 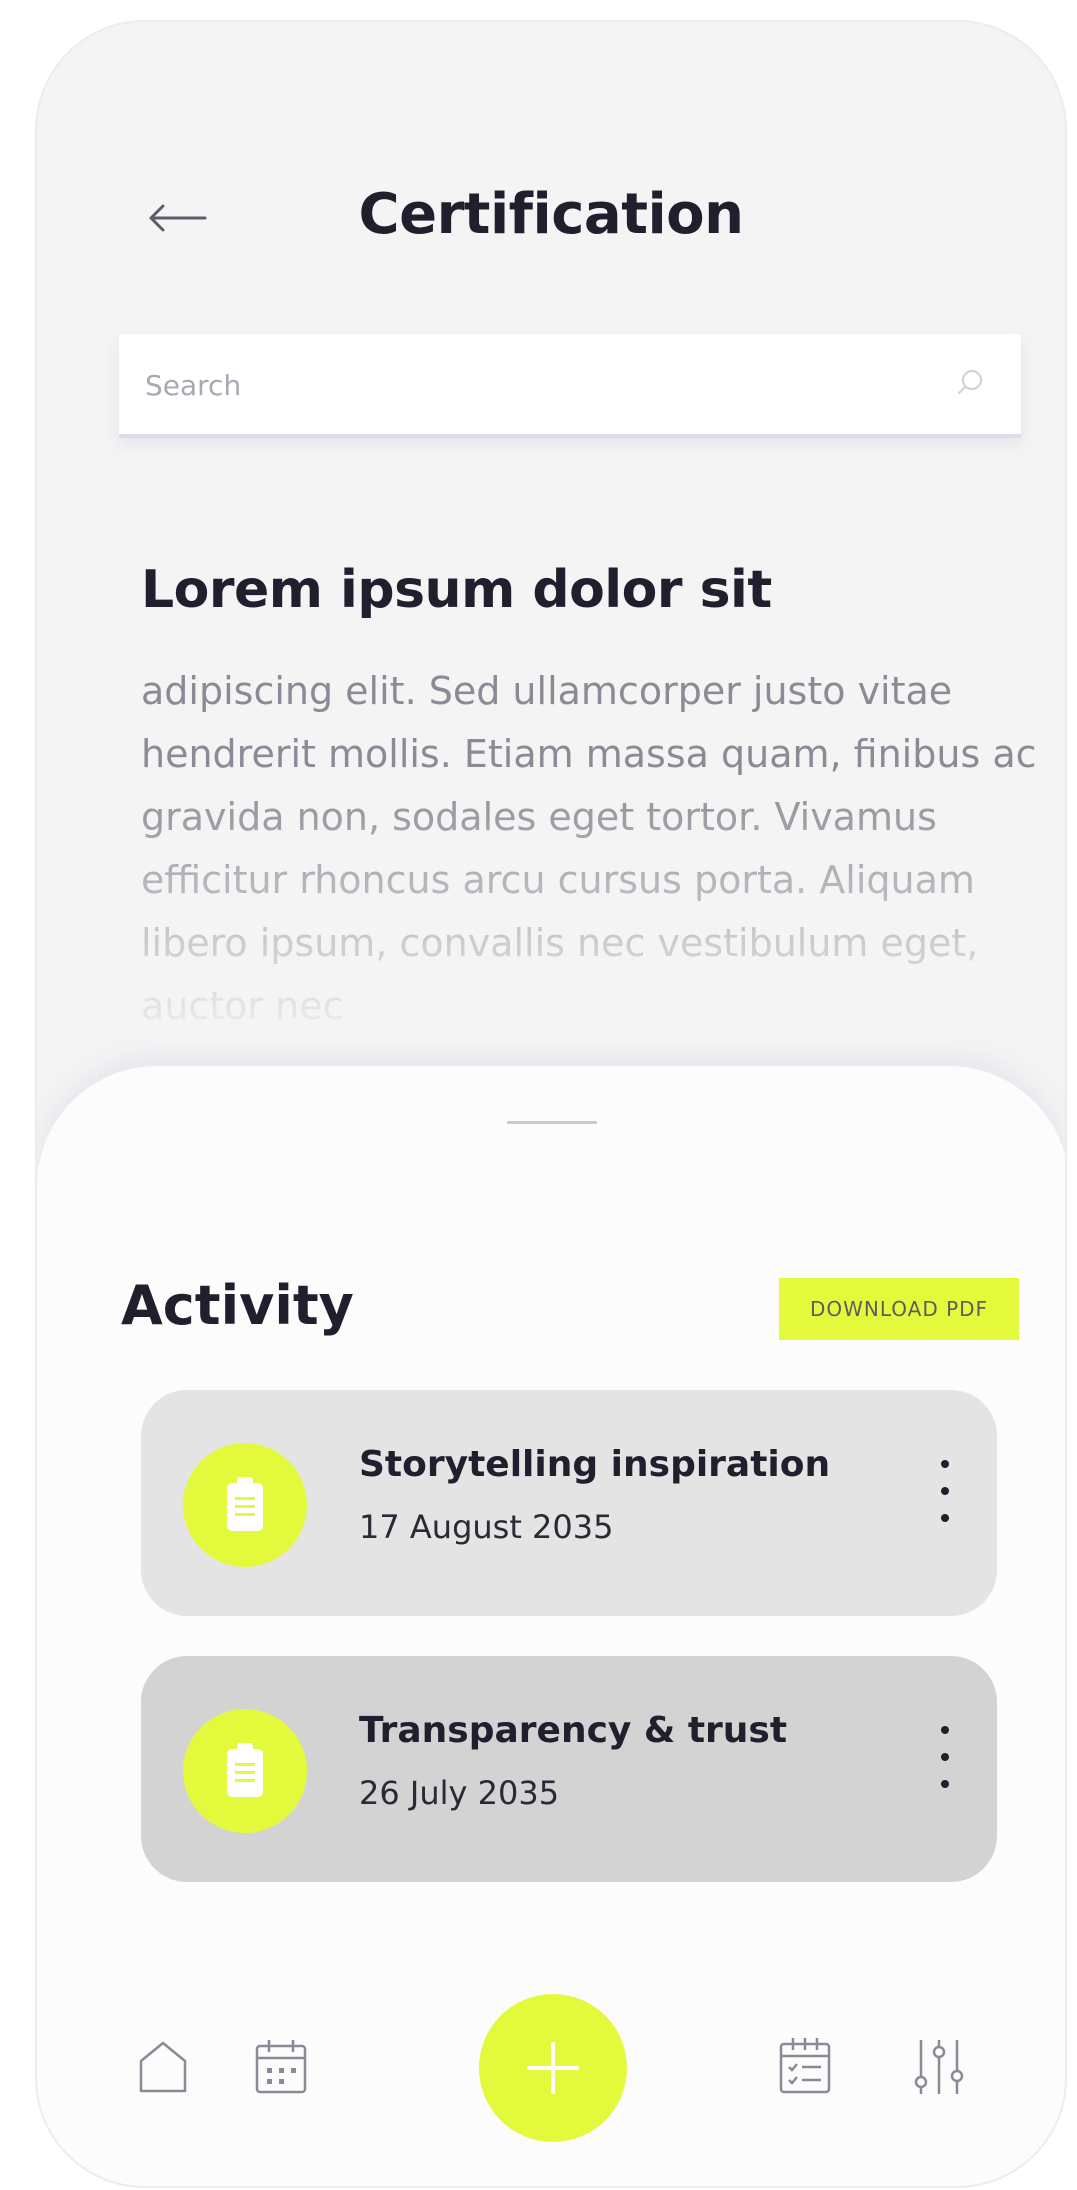 I want to click on activity-date: 17 August 2035, so click(x=486, y=1527).